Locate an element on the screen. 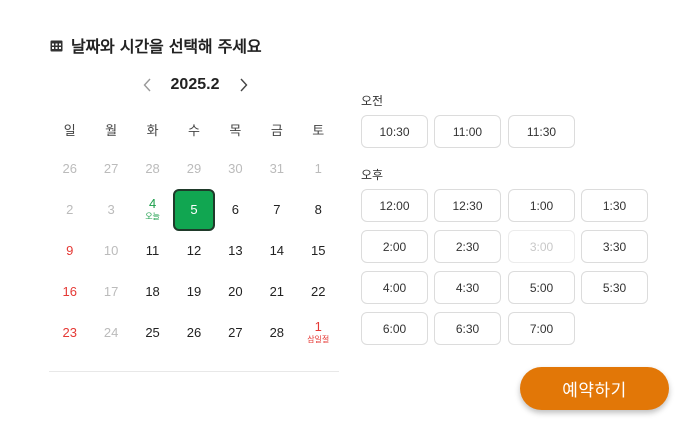  month-navigation: 2025.2 is located at coordinates (195, 85).